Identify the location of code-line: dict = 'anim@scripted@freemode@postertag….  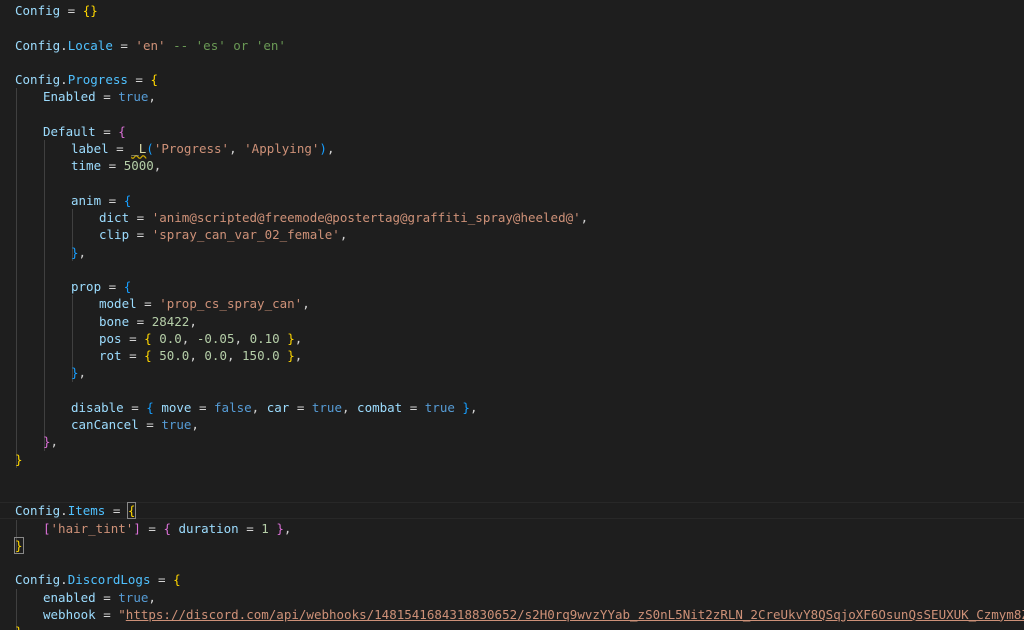
(343, 217).